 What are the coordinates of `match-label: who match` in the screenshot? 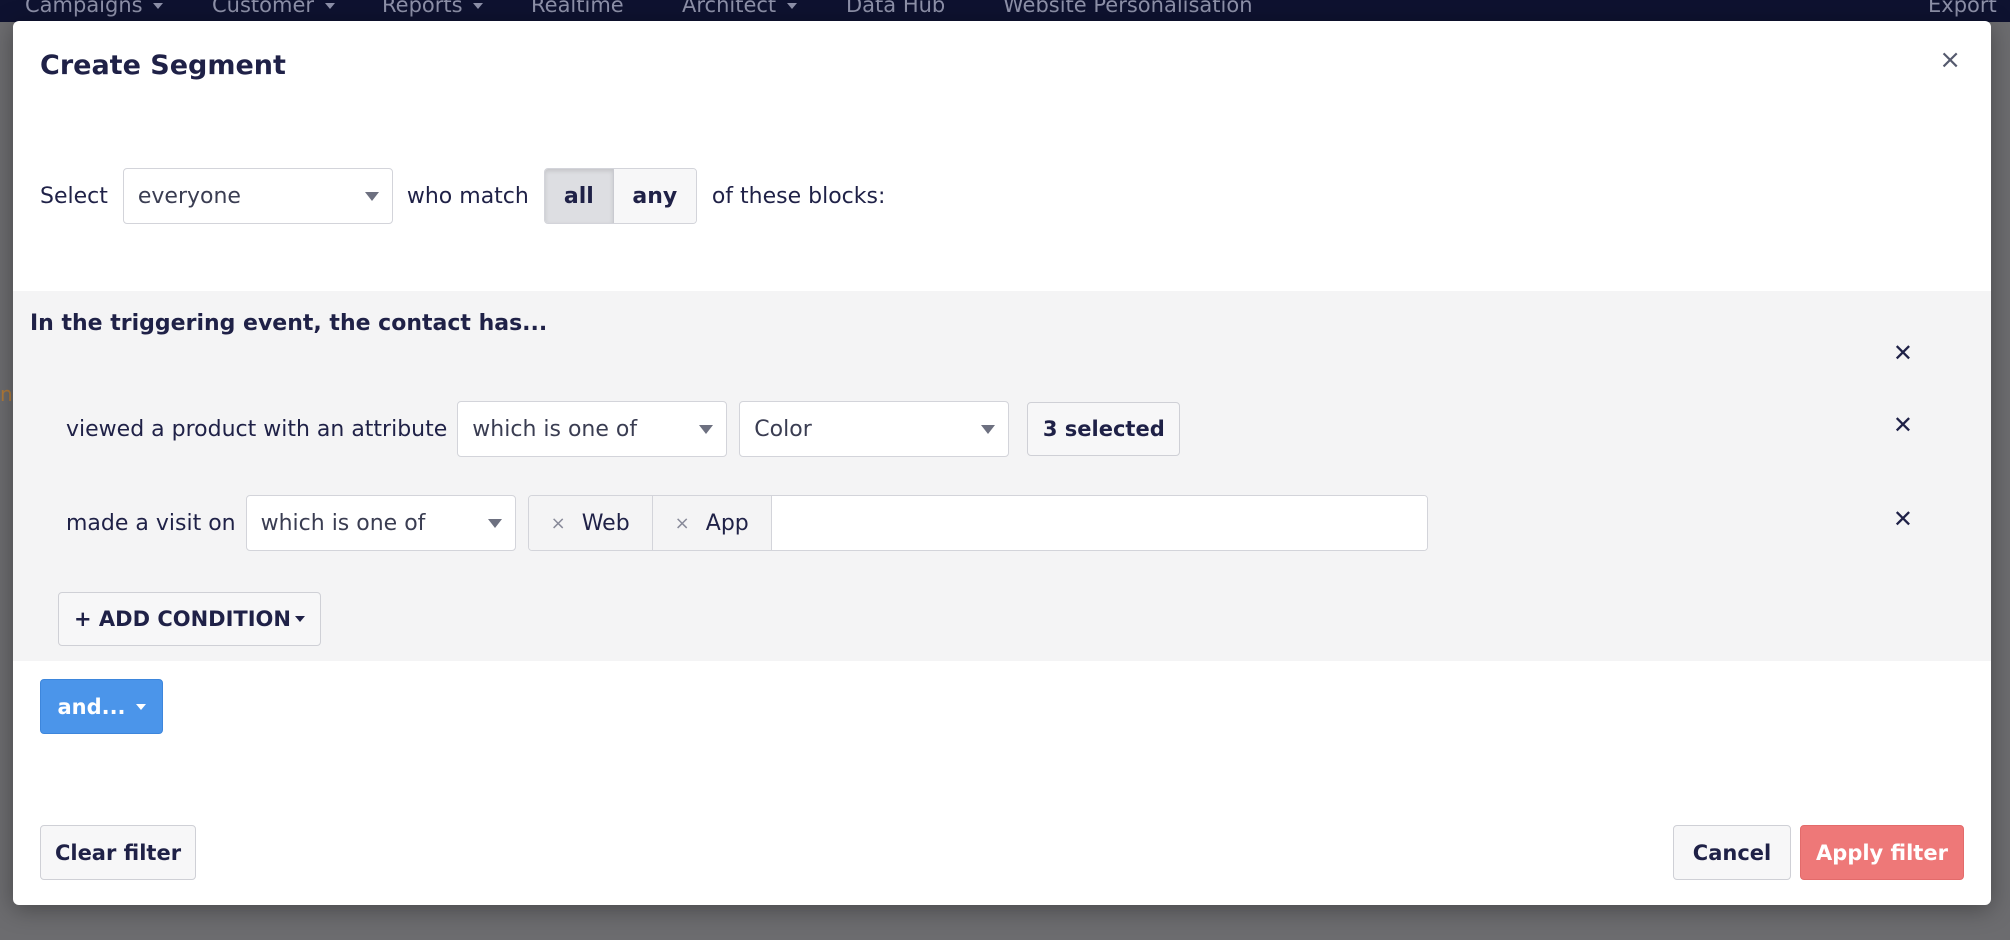 It's located at (467, 196).